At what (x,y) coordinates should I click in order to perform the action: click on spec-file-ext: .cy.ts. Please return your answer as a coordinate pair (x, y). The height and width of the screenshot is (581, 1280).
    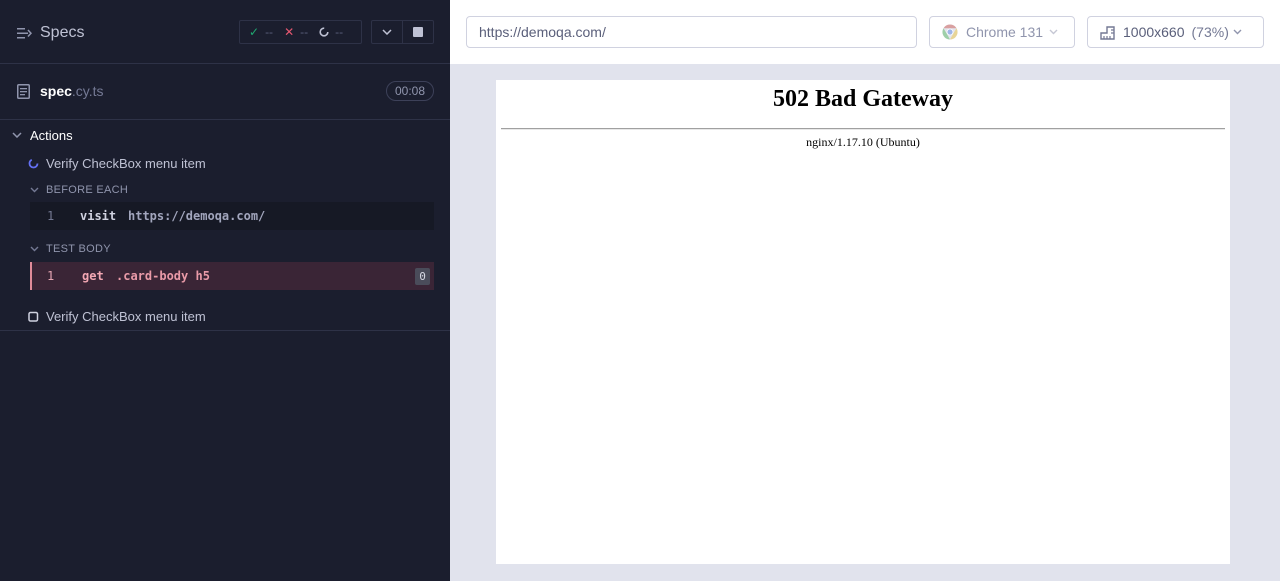
    Looking at the image, I should click on (87, 91).